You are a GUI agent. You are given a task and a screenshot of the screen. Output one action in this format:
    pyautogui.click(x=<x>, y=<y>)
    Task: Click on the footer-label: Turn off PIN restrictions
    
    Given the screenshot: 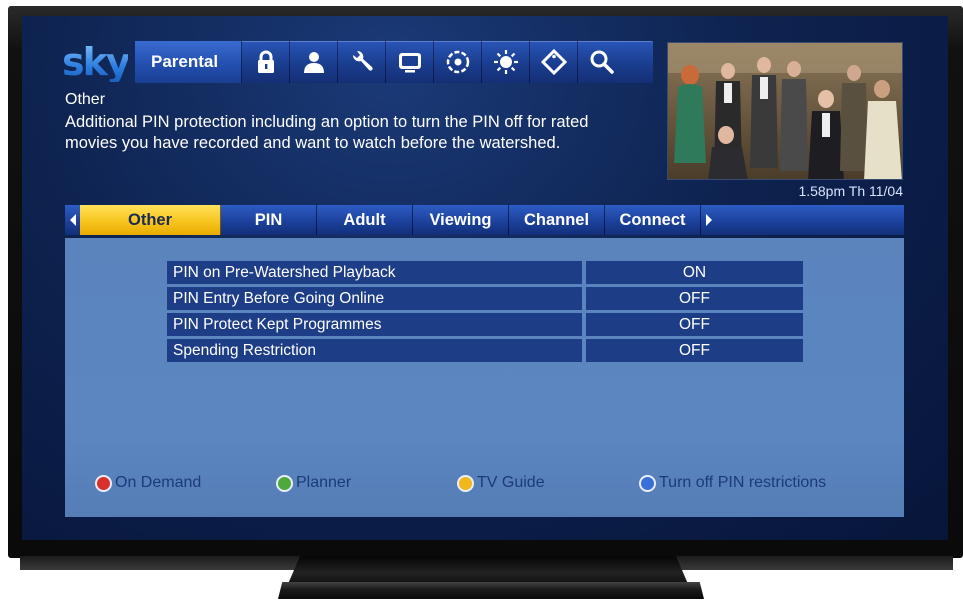 What is the action you would take?
    pyautogui.click(x=743, y=482)
    